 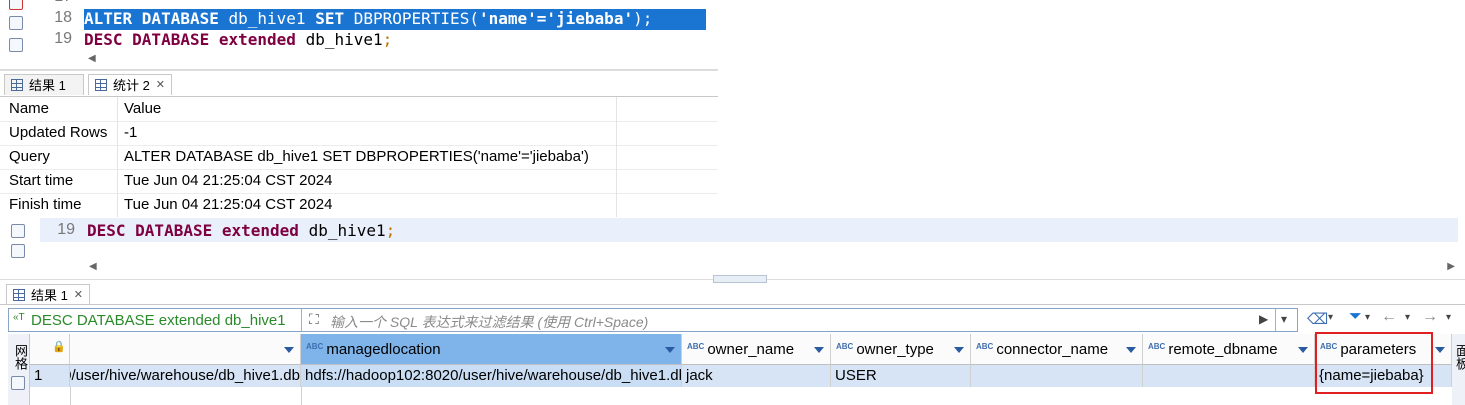 What do you see at coordinates (740, 279) in the screenshot?
I see `splitter-handle` at bounding box center [740, 279].